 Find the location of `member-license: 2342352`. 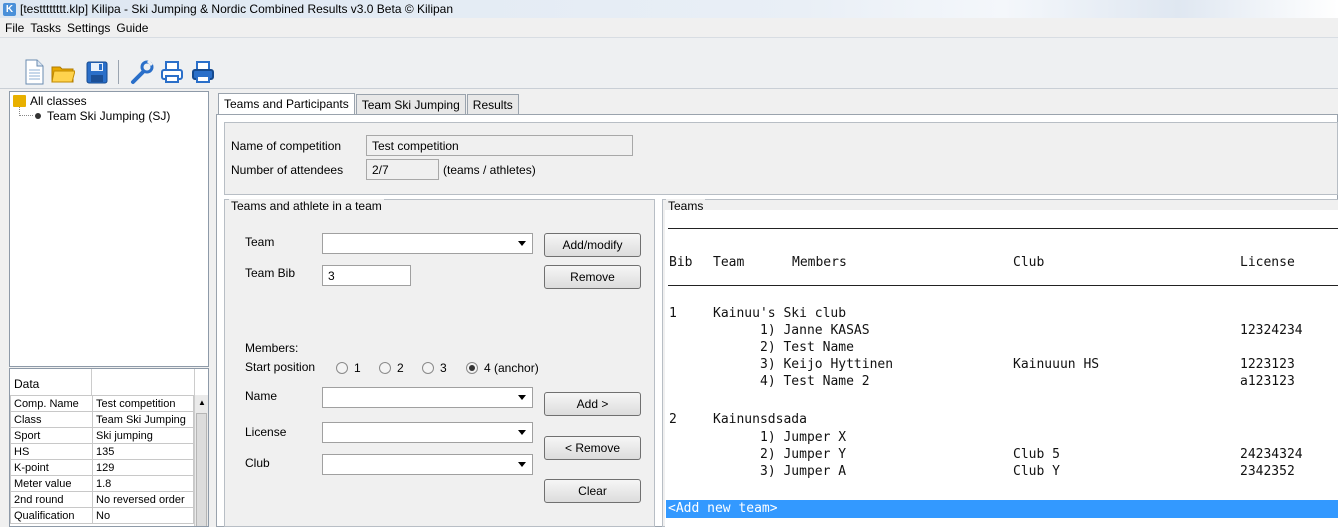

member-license: 2342352 is located at coordinates (1267, 471).